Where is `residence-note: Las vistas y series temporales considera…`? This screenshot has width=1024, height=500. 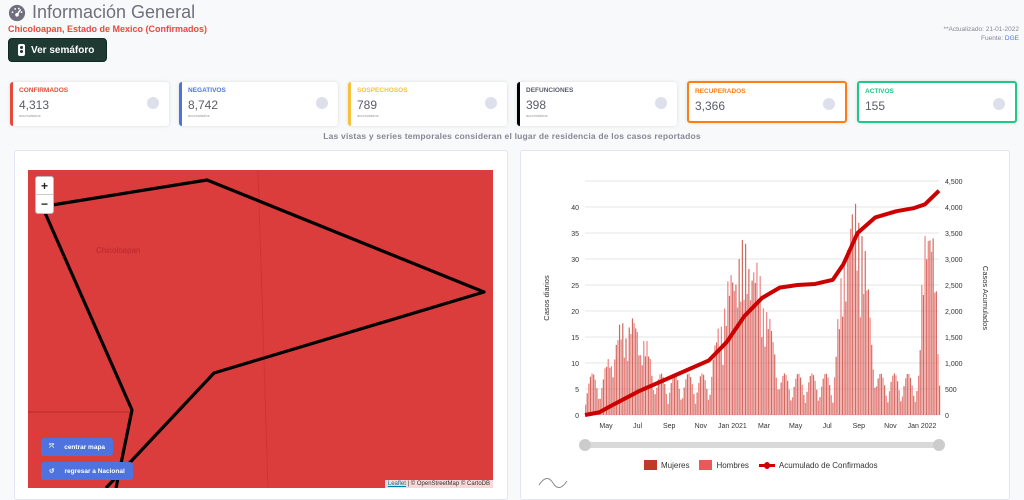
residence-note: Las vistas y series temporales considera… is located at coordinates (512, 136).